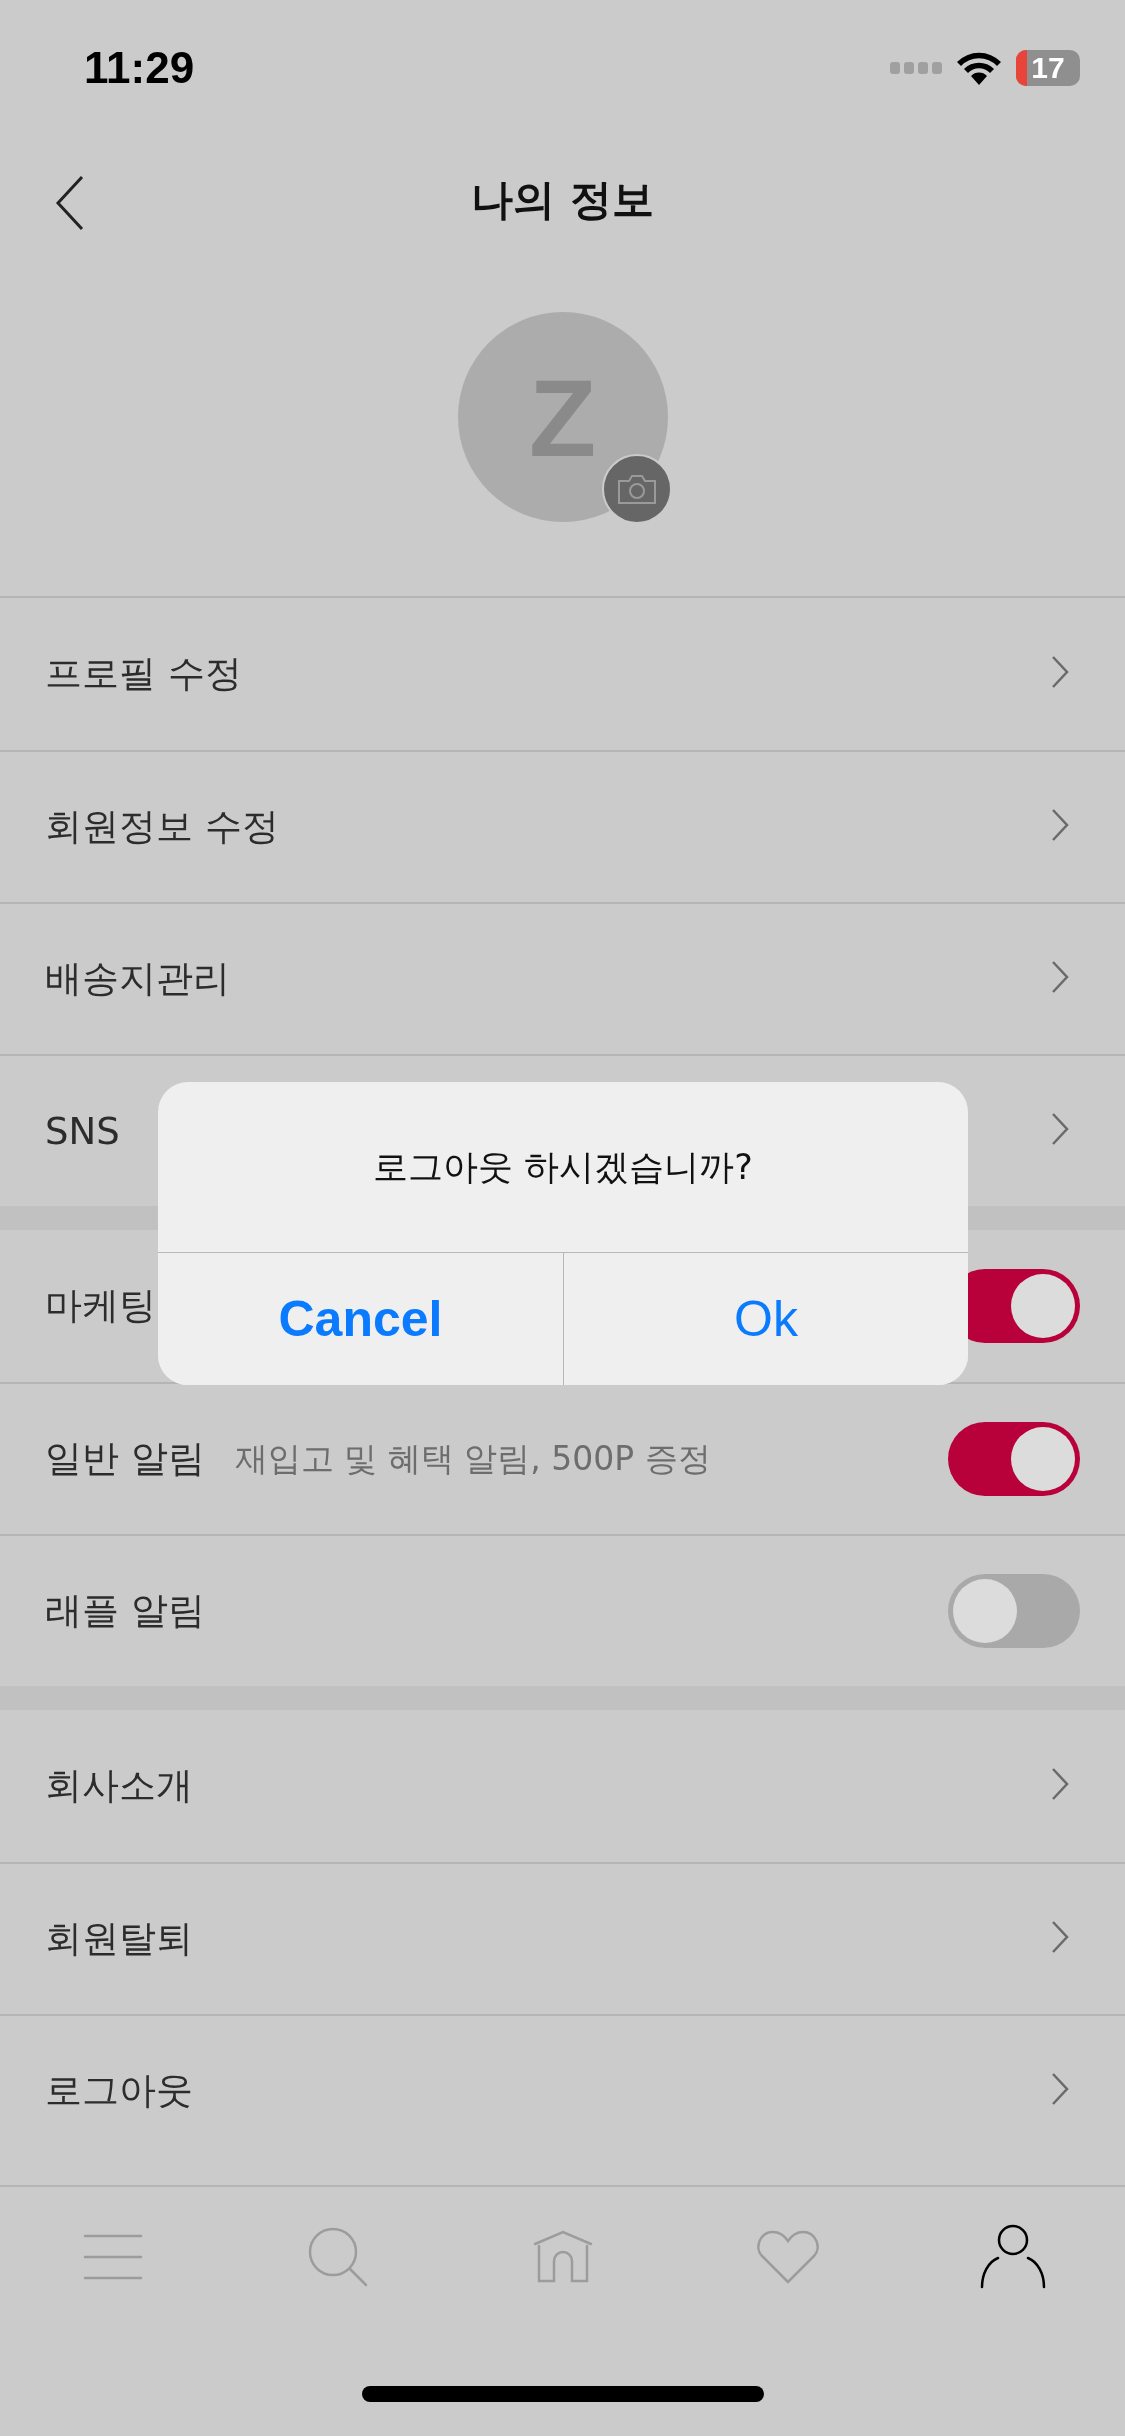  Describe the element at coordinates (112, 2257) in the screenshot. I see `menu-icon` at that location.